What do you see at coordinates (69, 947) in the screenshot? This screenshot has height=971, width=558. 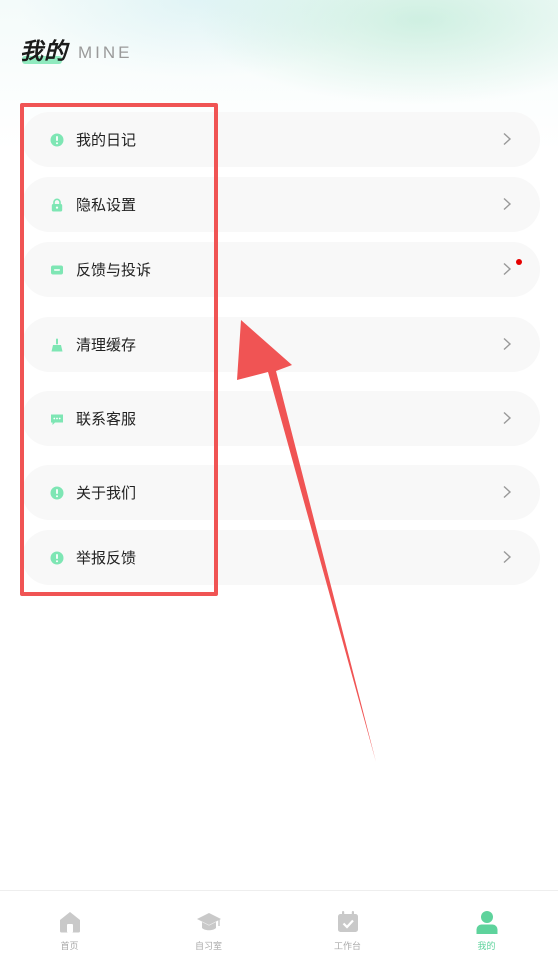 I see `tab-label: 首页` at bounding box center [69, 947].